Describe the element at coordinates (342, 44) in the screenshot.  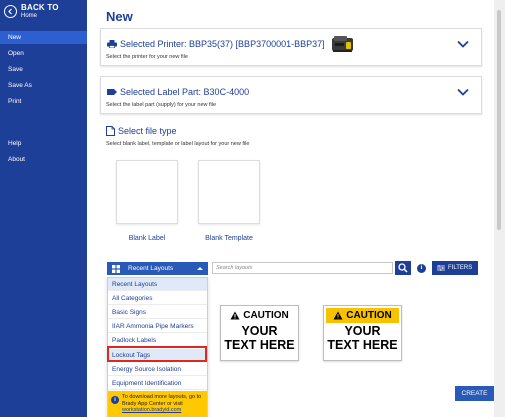
I see `printer-device-icon` at that location.